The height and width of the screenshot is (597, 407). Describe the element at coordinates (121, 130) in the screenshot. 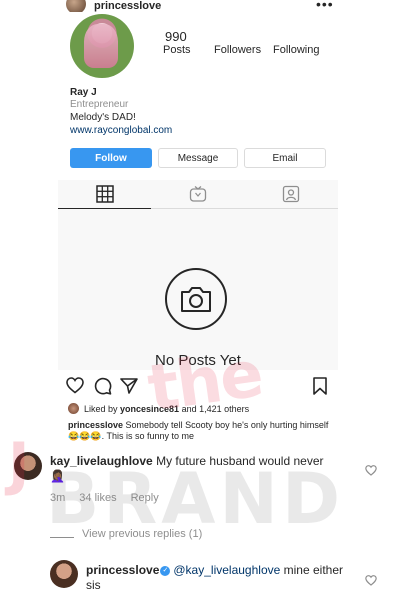

I see `profile-website-link: www.rayconglobal.com` at that location.